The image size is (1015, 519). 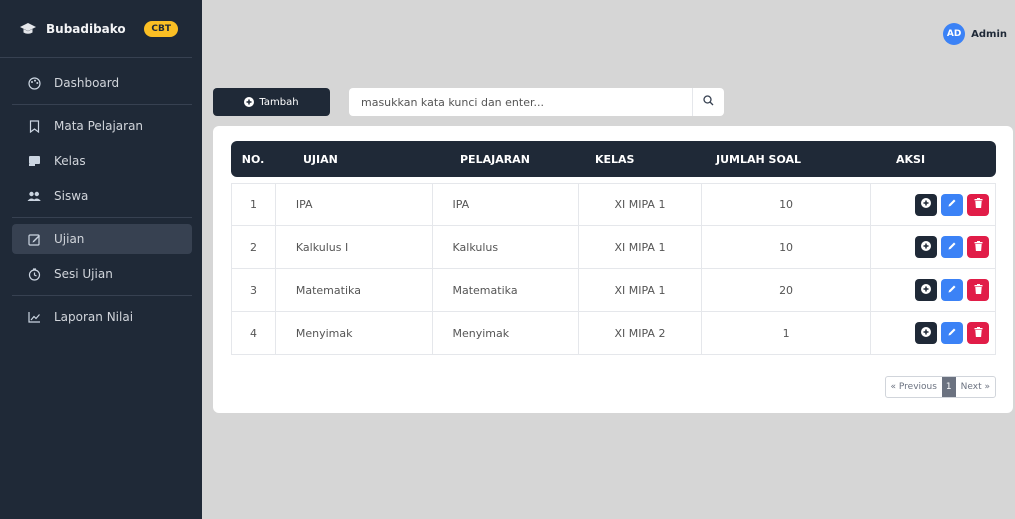 What do you see at coordinates (99, 126) in the screenshot?
I see `sidebar-item-label: Mata Pelajaran` at bounding box center [99, 126].